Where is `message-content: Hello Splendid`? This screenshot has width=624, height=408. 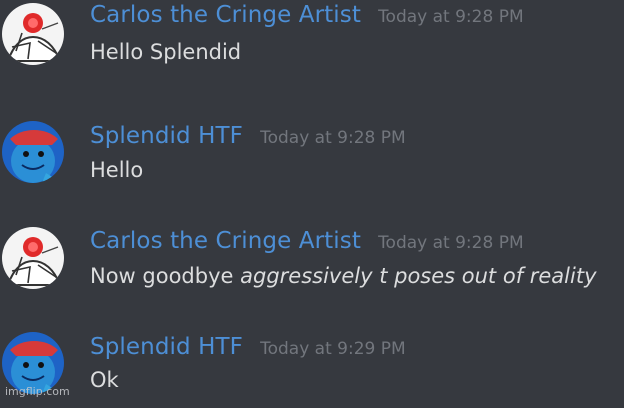
message-content: Hello Splendid is located at coordinates (166, 52).